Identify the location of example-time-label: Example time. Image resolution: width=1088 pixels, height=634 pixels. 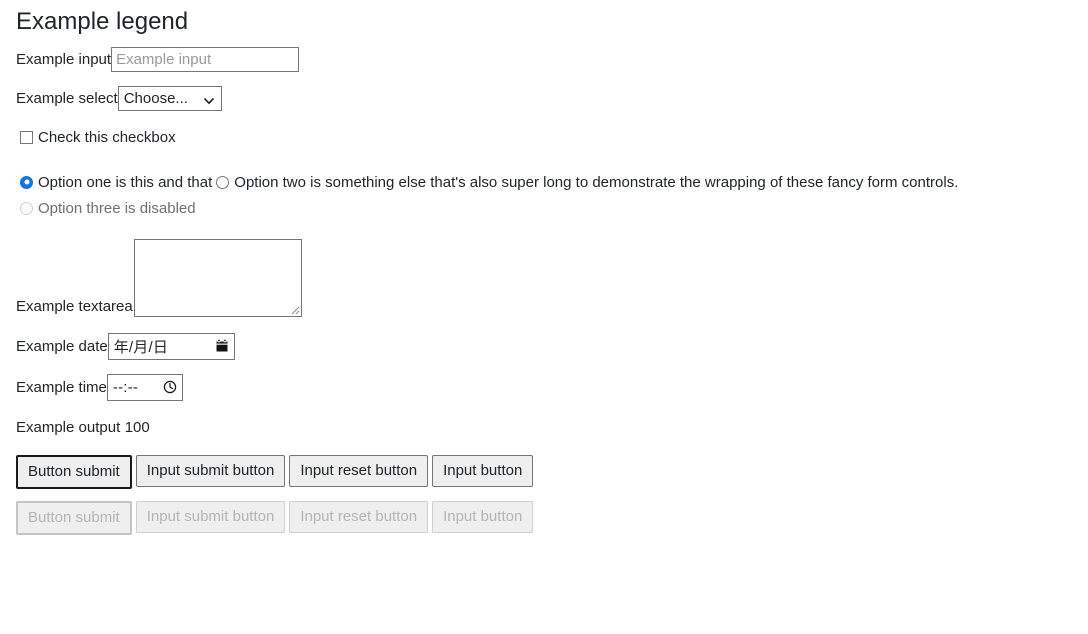
(61, 387).